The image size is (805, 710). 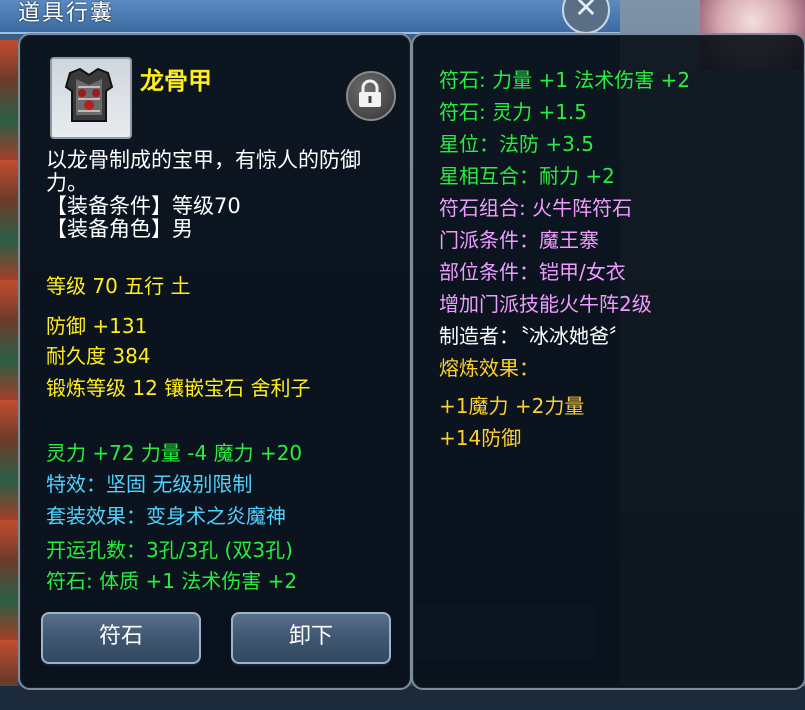 I want to click on item-description: 以龙骨制成的宝甲，有惊人的防御力。 【装备条件】等级70 【装备角色】男, so click(x=218, y=195).